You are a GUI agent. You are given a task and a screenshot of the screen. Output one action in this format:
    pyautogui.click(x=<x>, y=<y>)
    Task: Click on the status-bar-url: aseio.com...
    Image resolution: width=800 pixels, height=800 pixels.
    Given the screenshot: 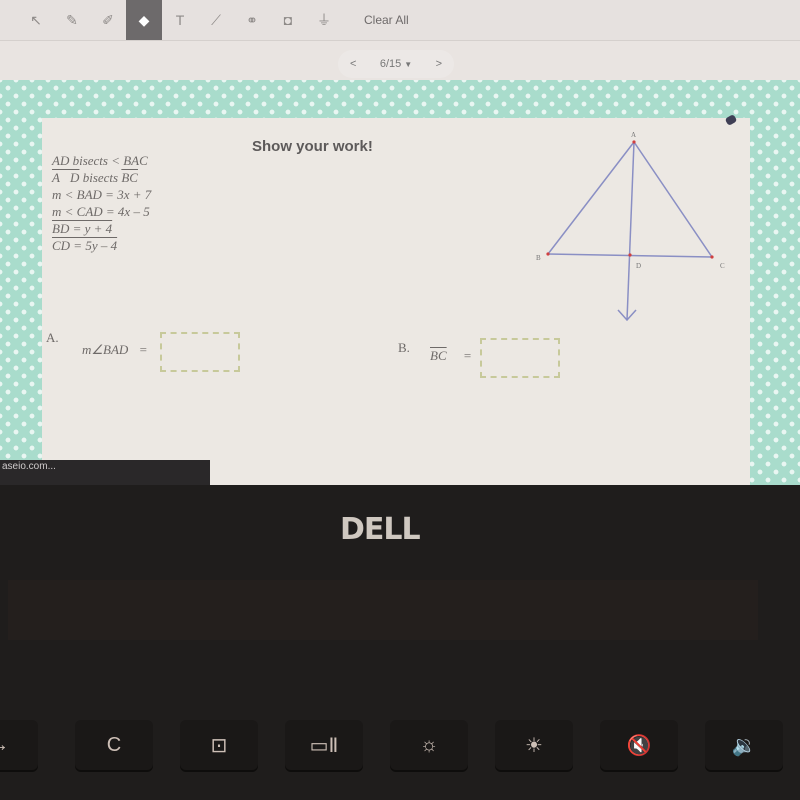 What is the action you would take?
    pyautogui.click(x=105, y=472)
    